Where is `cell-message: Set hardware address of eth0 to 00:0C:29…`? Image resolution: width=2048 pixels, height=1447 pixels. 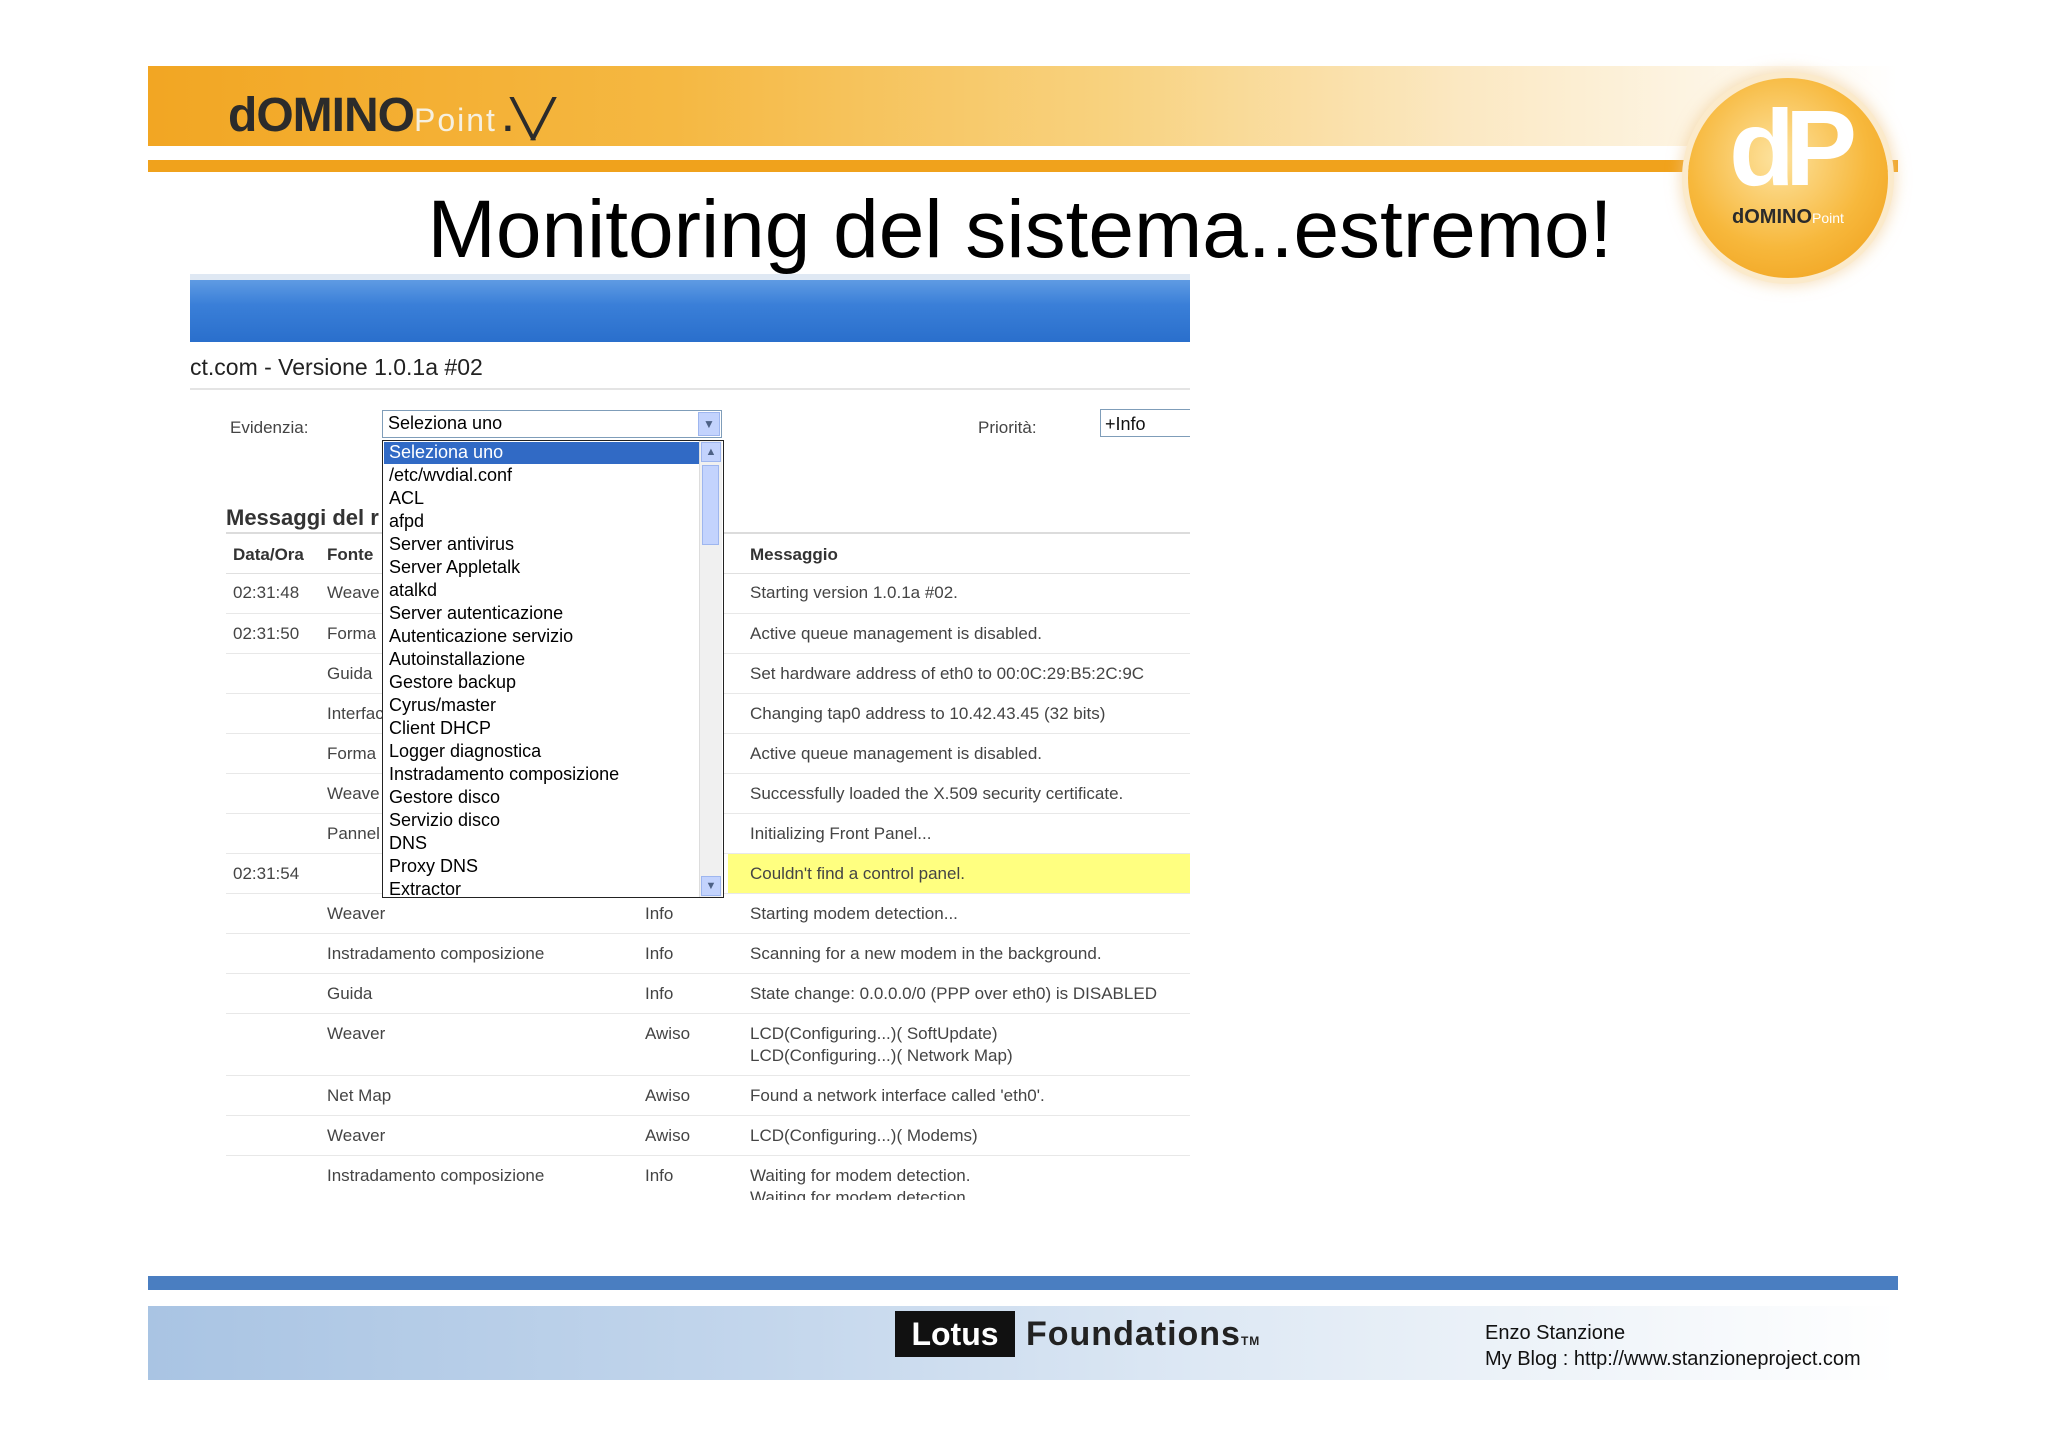
cell-message: Set hardware address of eth0 to 00:0C:29… is located at coordinates (947, 673).